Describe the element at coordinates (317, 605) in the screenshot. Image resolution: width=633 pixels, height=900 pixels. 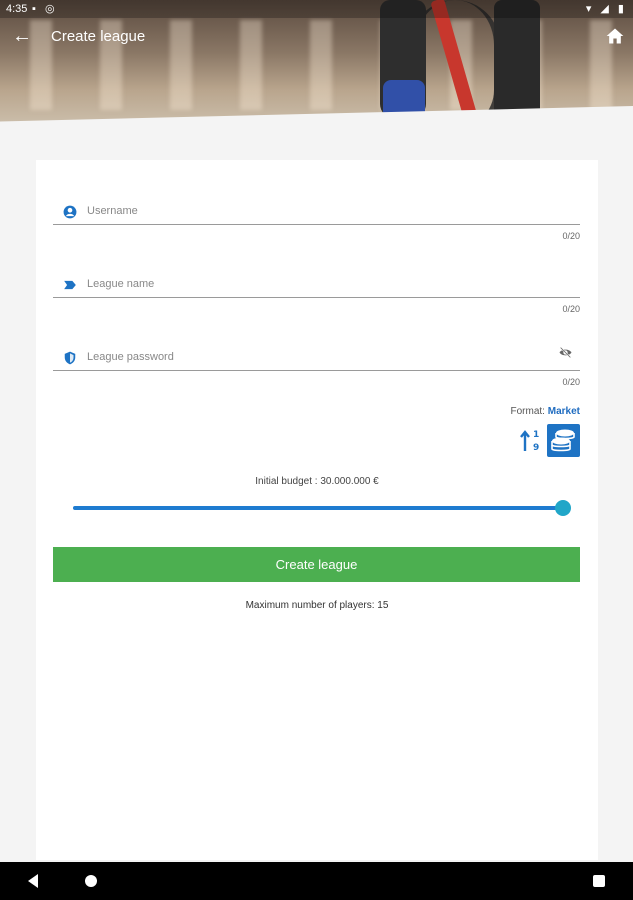
I see `max-players-text: Maximum number of players: 15` at that location.